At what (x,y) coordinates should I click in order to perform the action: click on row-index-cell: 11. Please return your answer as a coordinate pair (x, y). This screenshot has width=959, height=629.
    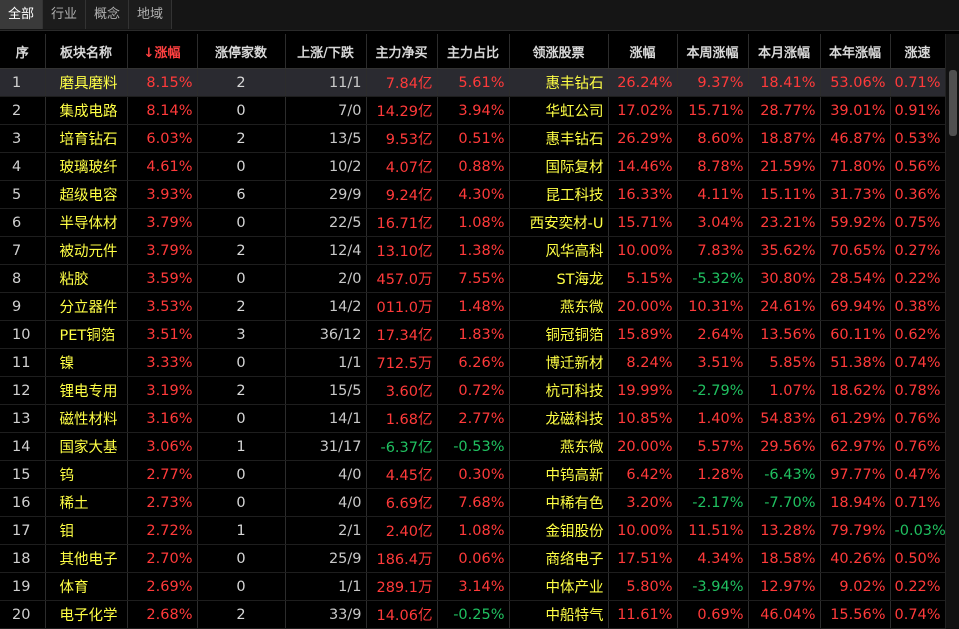
    Looking at the image, I should click on (23, 362).